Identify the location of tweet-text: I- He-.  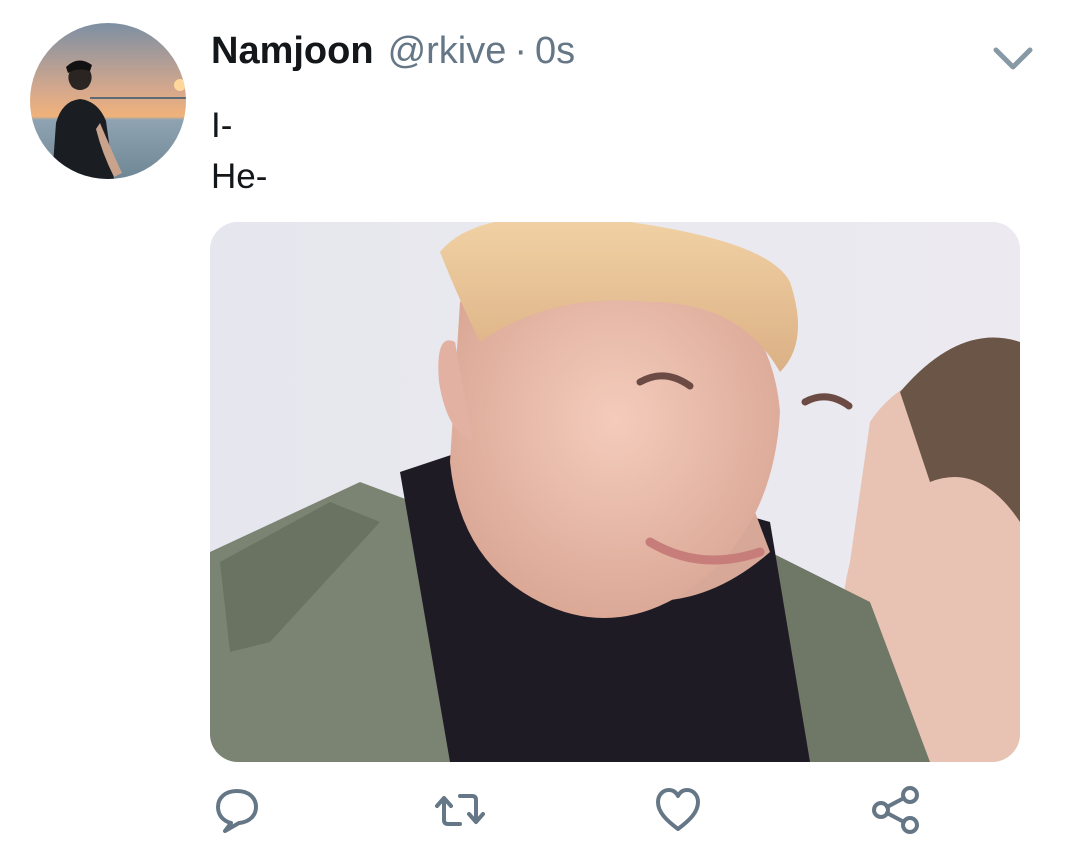
(239, 151).